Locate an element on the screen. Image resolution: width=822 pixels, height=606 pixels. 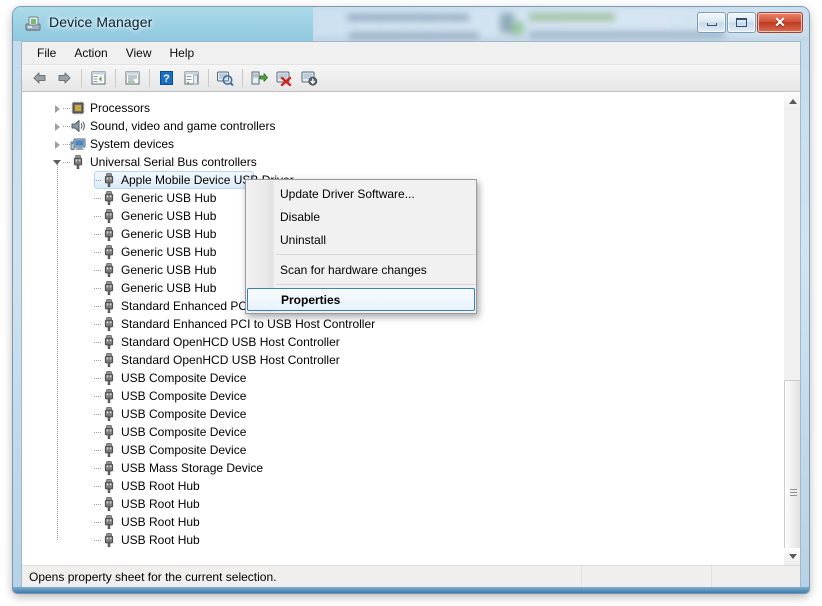
tree-item: System devices is located at coordinates (402, 144).